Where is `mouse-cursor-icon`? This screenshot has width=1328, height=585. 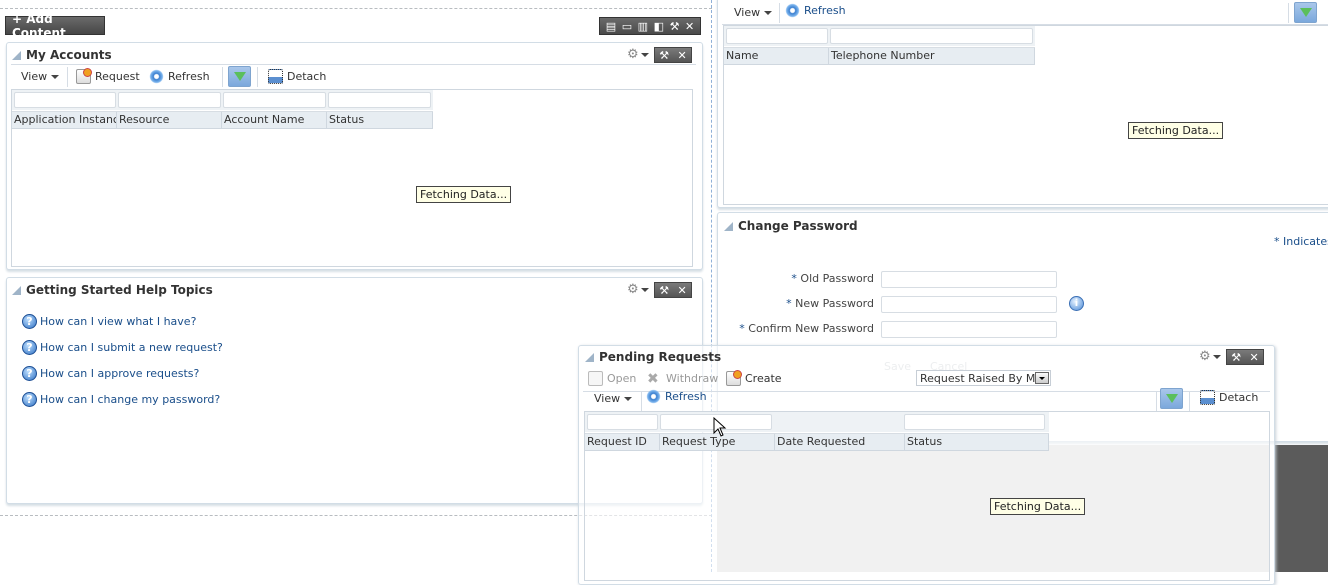
mouse-cursor-icon is located at coordinates (720, 427).